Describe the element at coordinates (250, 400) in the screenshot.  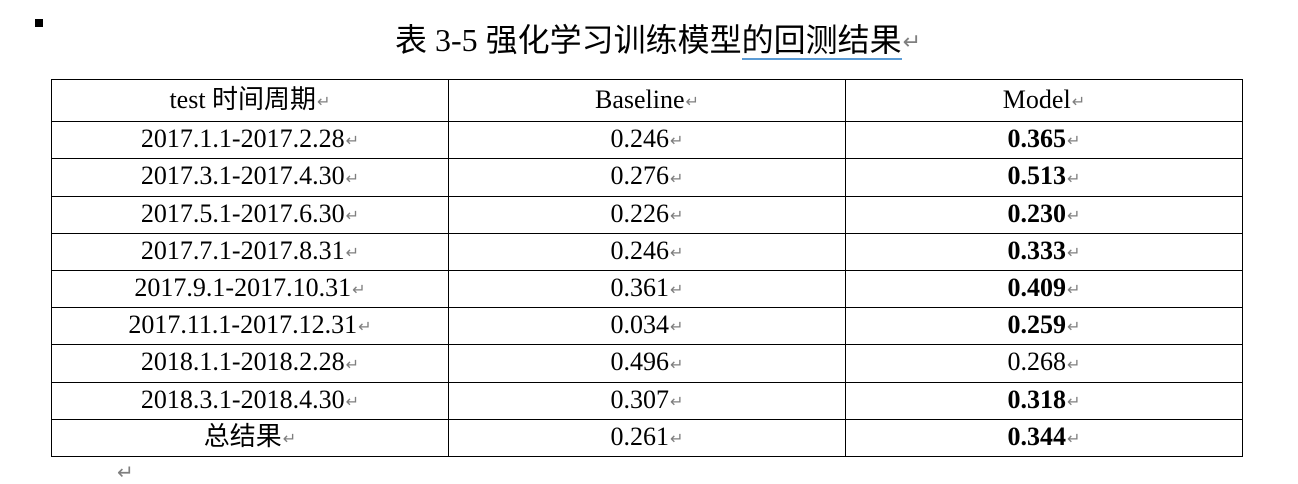
I see `cell-period: 2018.3.1-2018.4.30↵` at that location.